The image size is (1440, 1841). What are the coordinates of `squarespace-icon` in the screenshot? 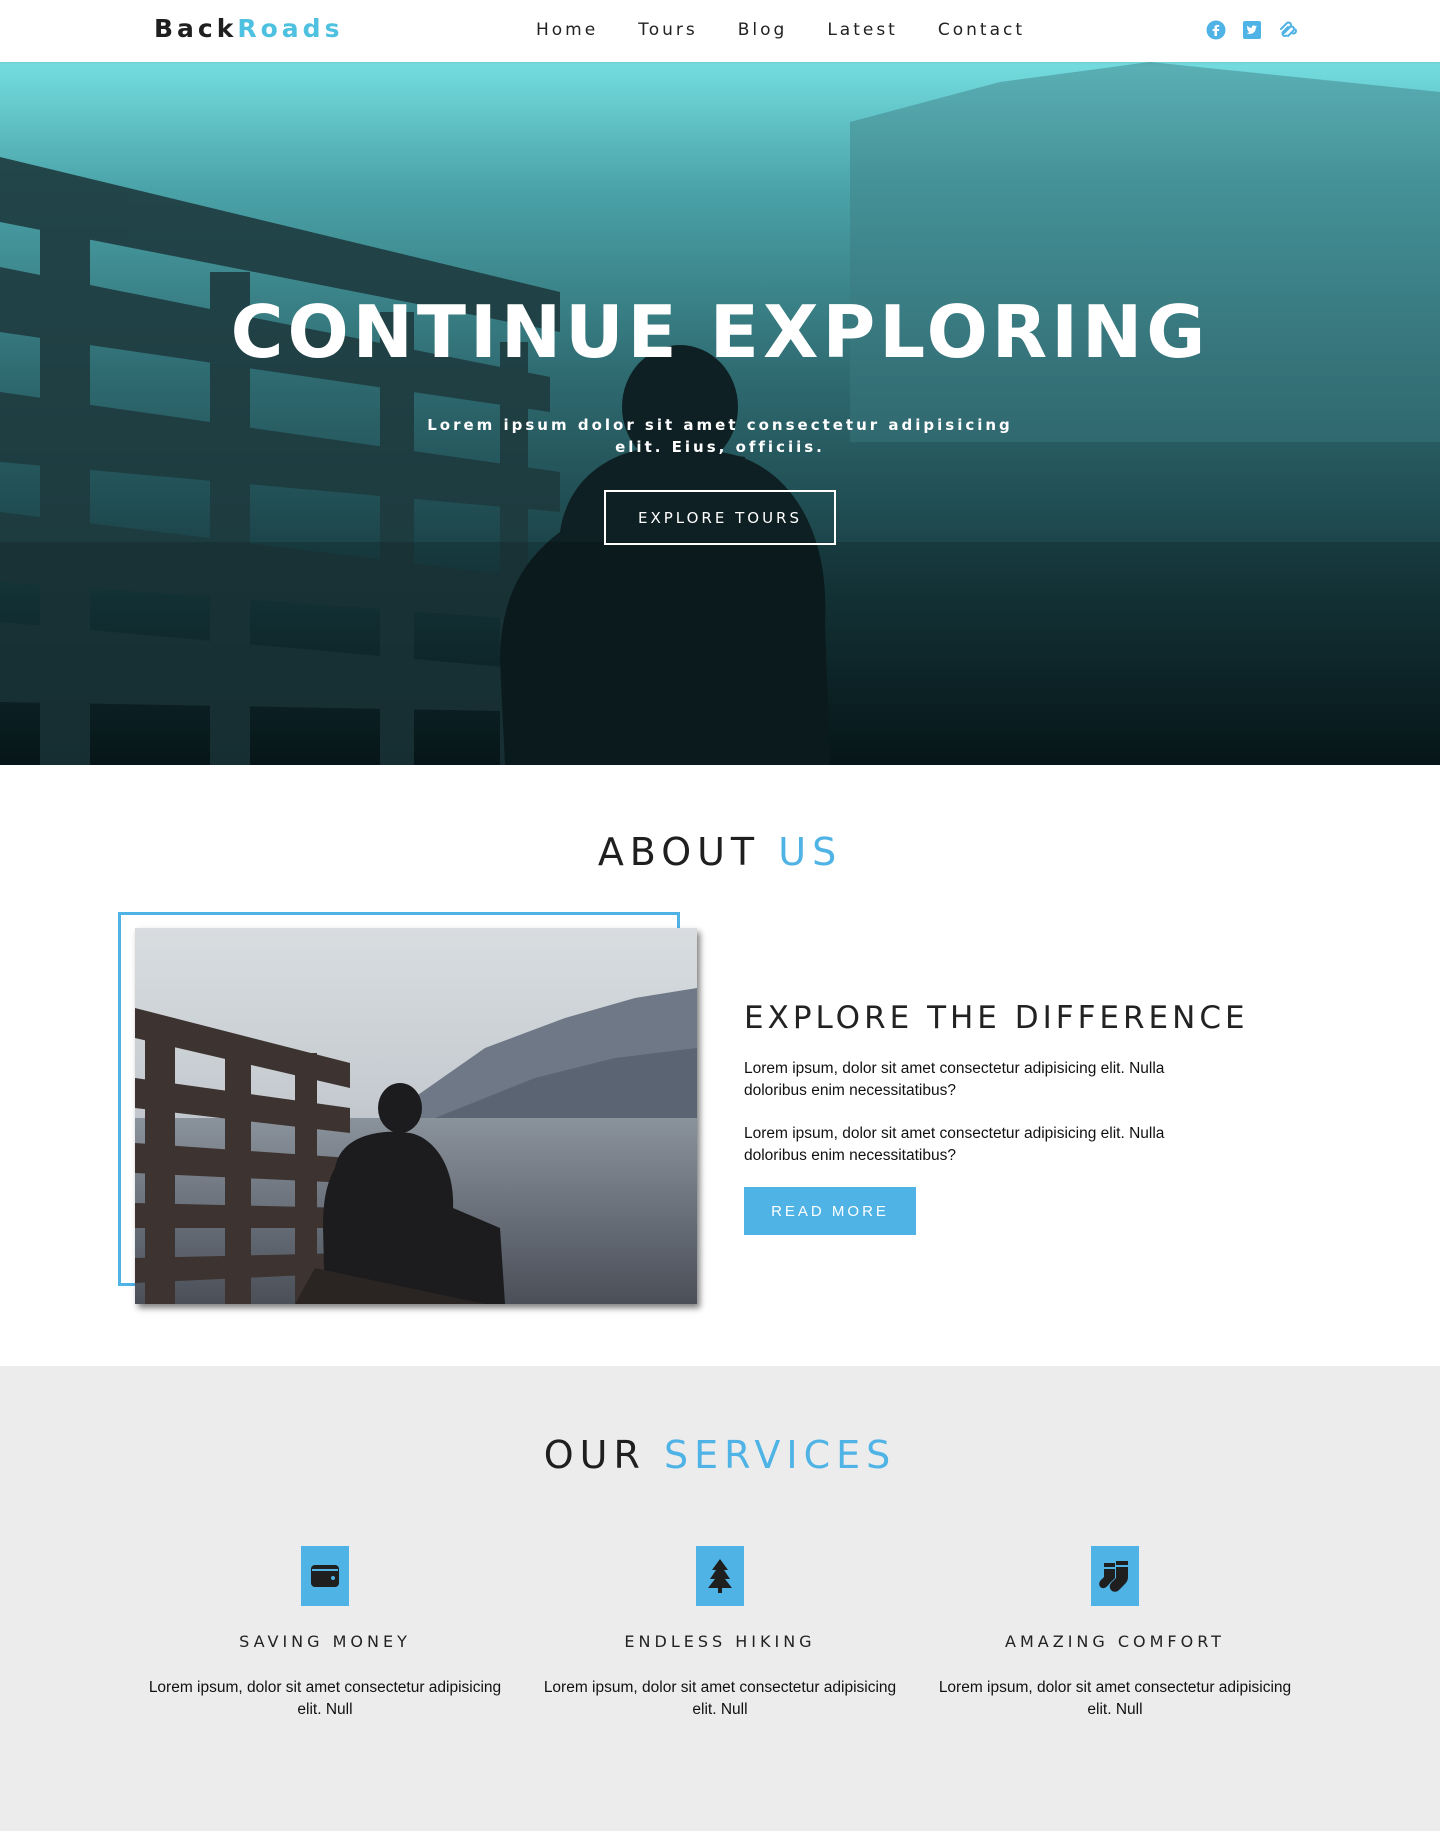 It's located at (1288, 30).